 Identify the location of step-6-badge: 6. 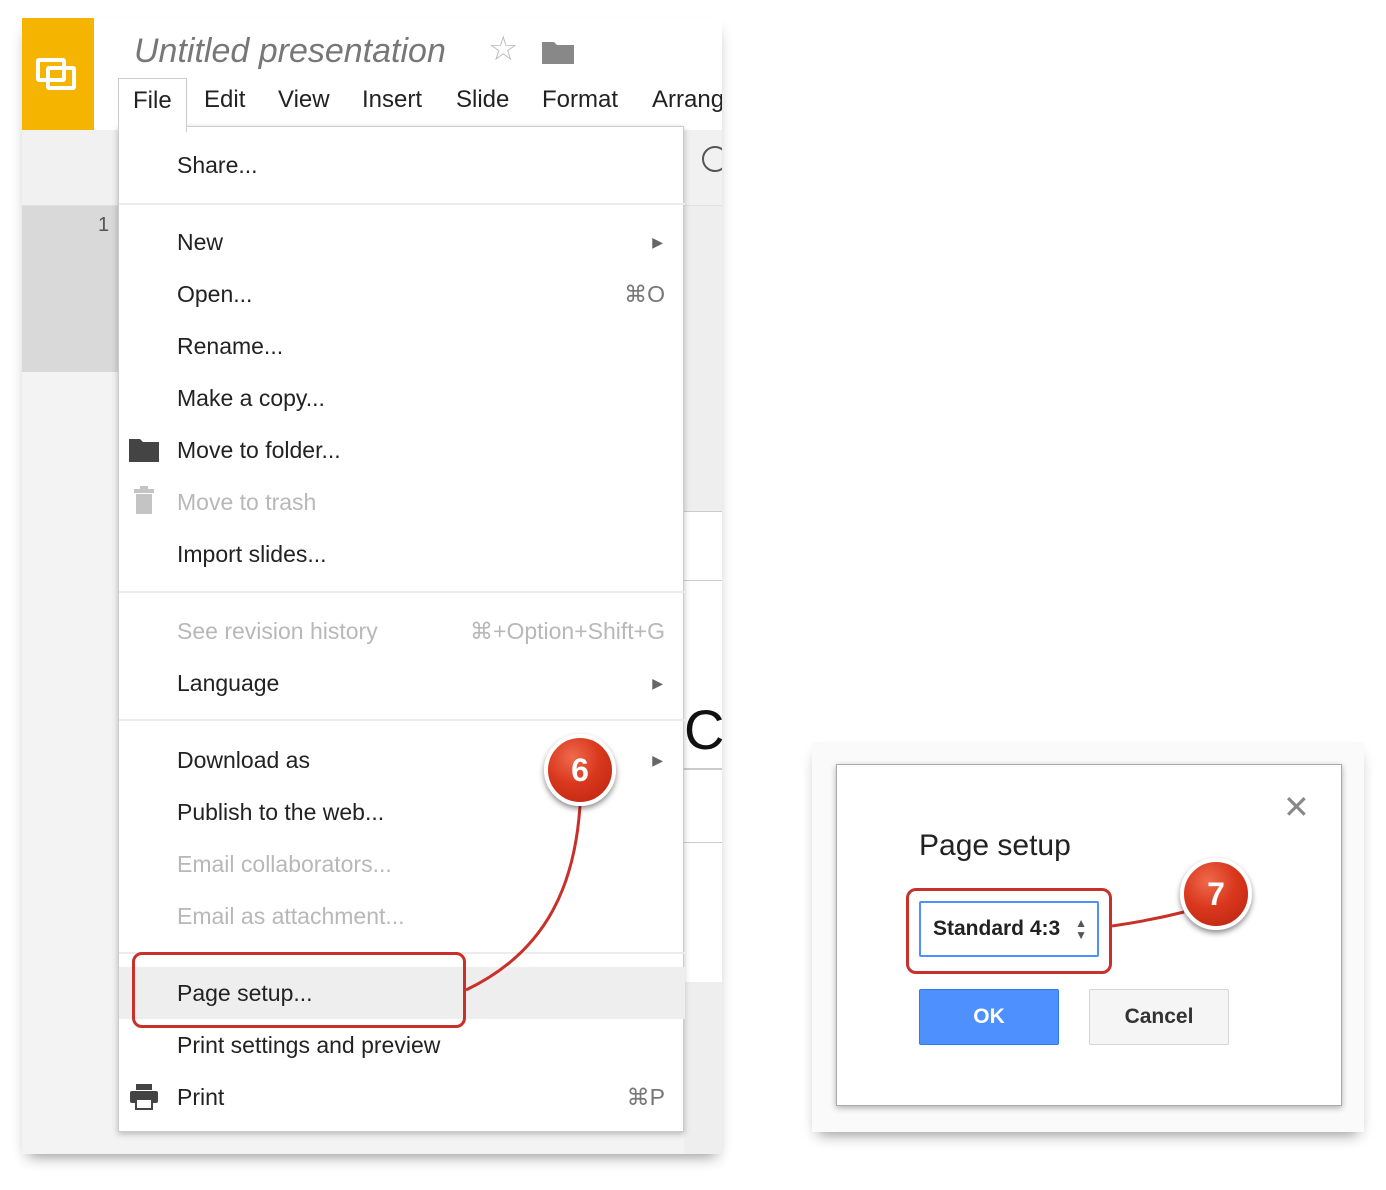
(580, 770).